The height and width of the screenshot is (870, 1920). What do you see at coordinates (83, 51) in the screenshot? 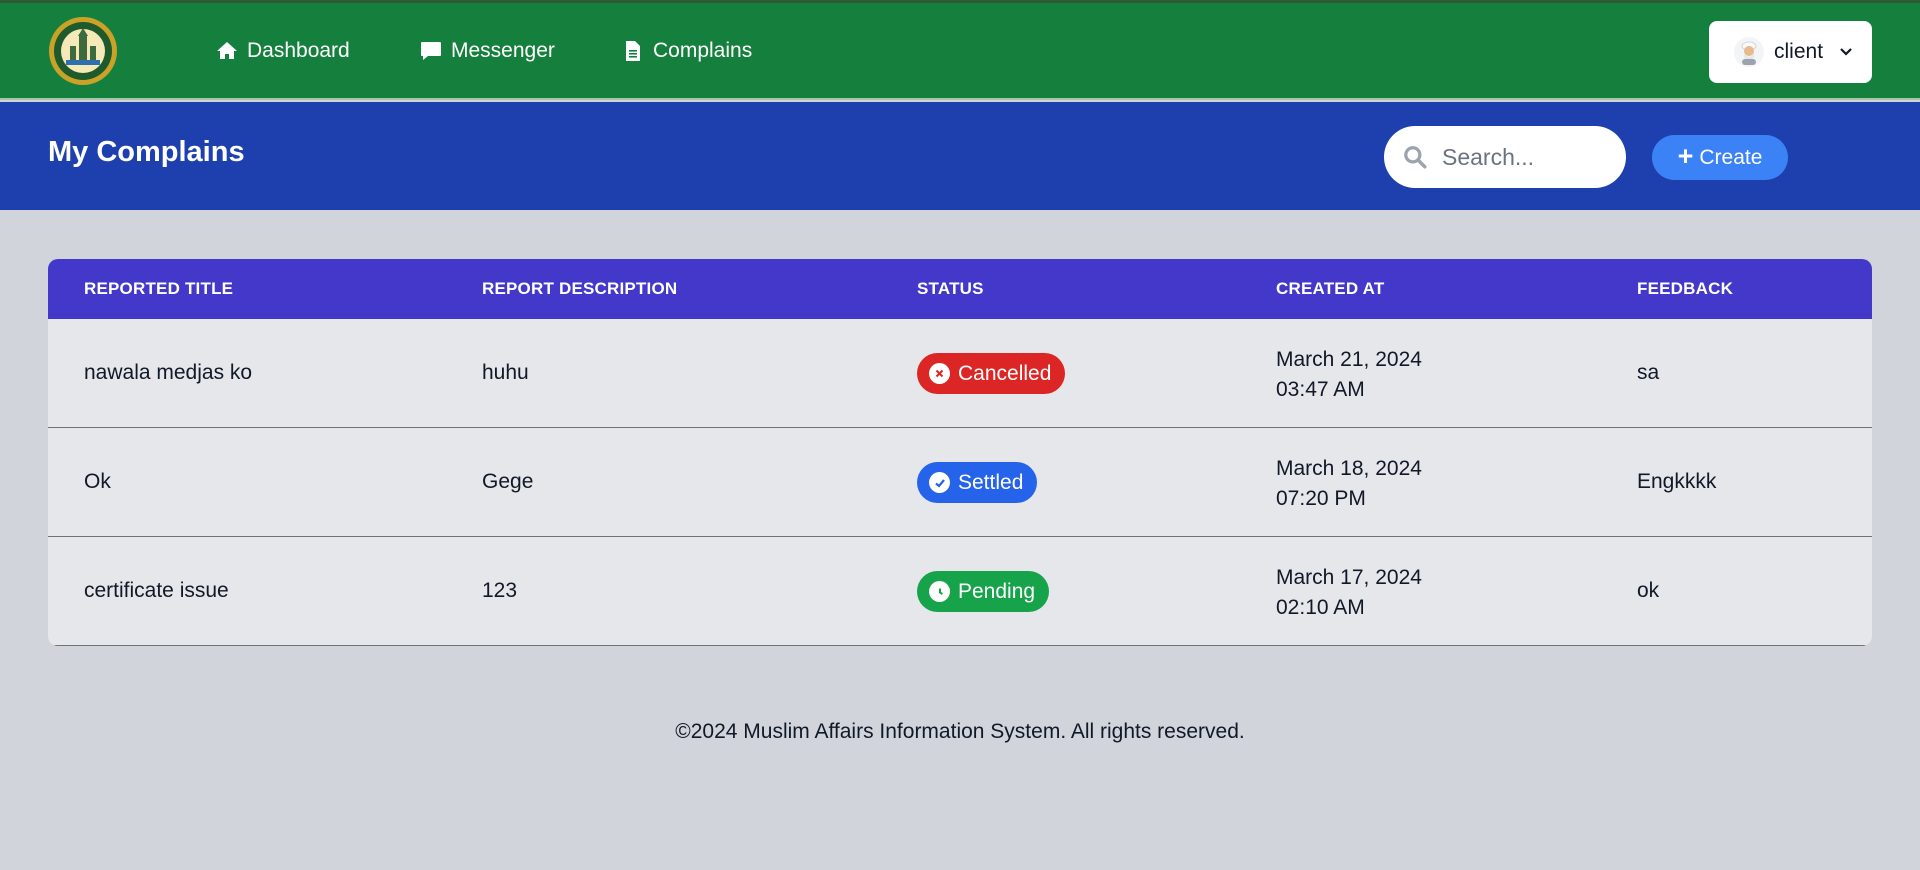
I see `municipal-seal-logo` at bounding box center [83, 51].